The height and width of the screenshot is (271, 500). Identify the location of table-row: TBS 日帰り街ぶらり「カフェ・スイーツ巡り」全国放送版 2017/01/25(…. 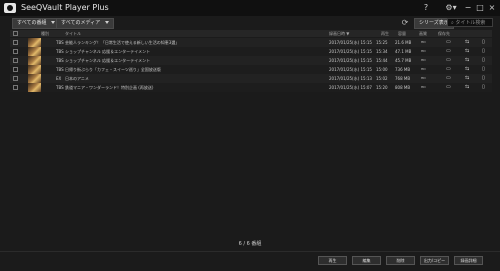
(251, 69).